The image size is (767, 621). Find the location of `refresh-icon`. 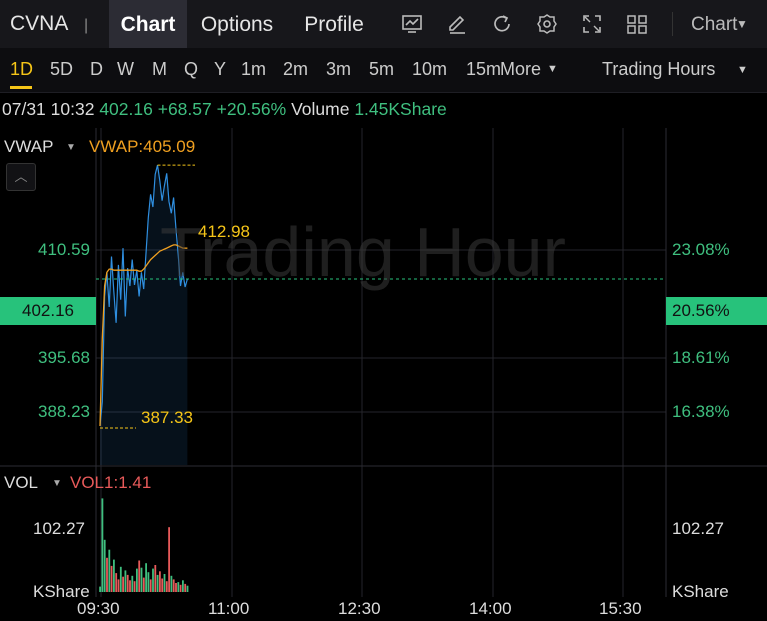

refresh-icon is located at coordinates (502, 24).